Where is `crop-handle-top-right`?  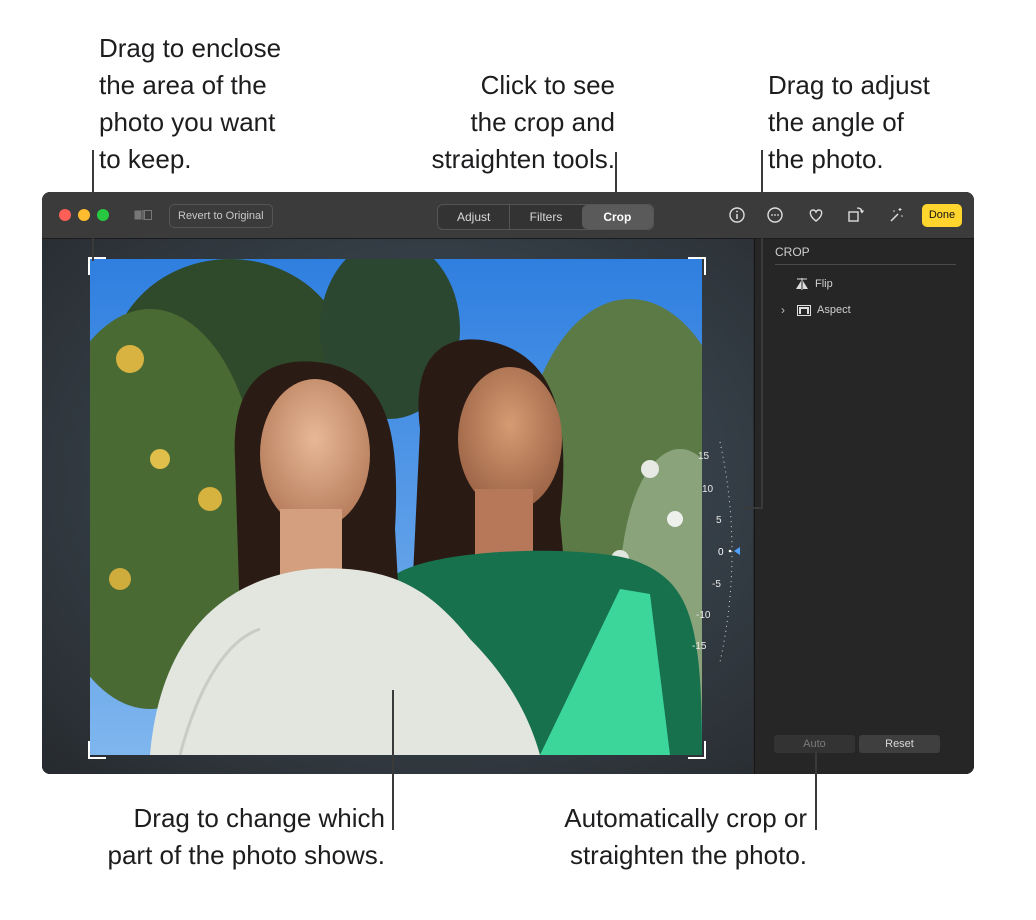
crop-handle-top-right is located at coordinates (697, 266).